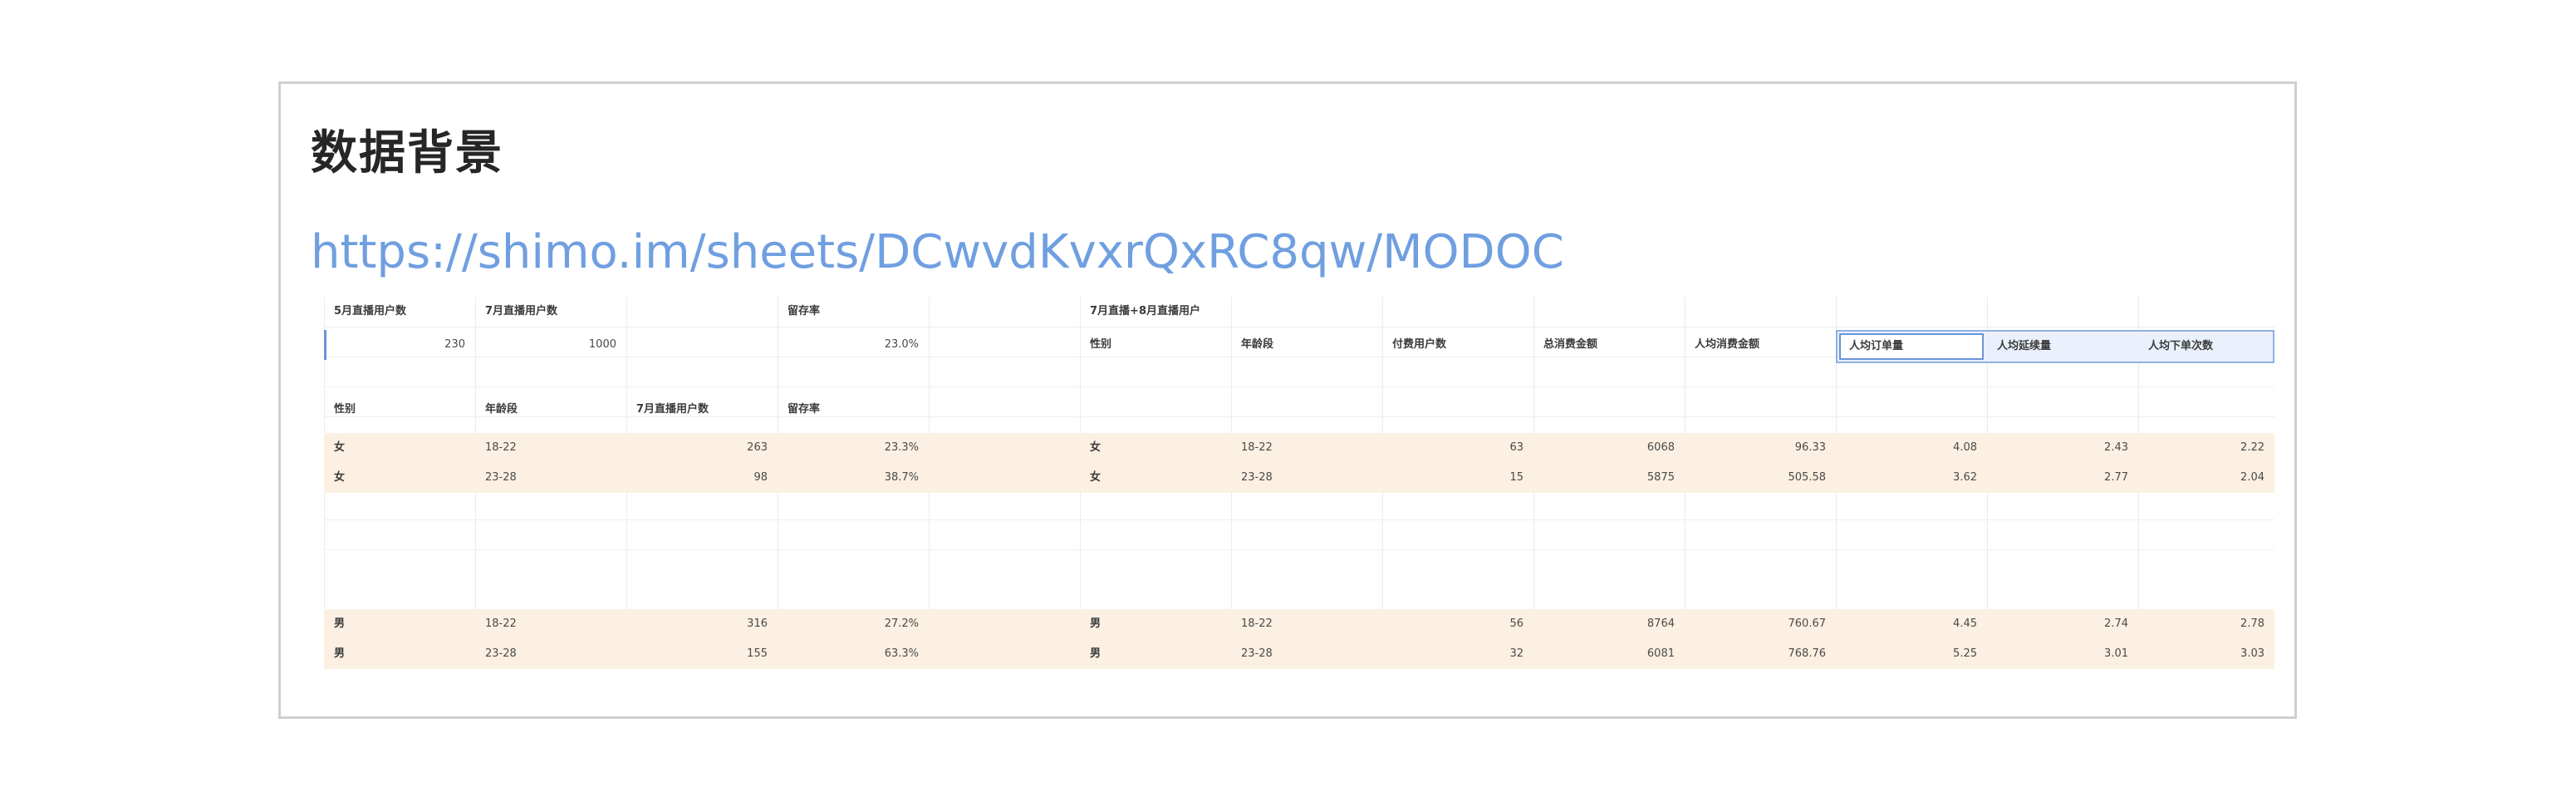  Describe the element at coordinates (702, 654) in the screenshot. I see `cell-value: 155` at that location.